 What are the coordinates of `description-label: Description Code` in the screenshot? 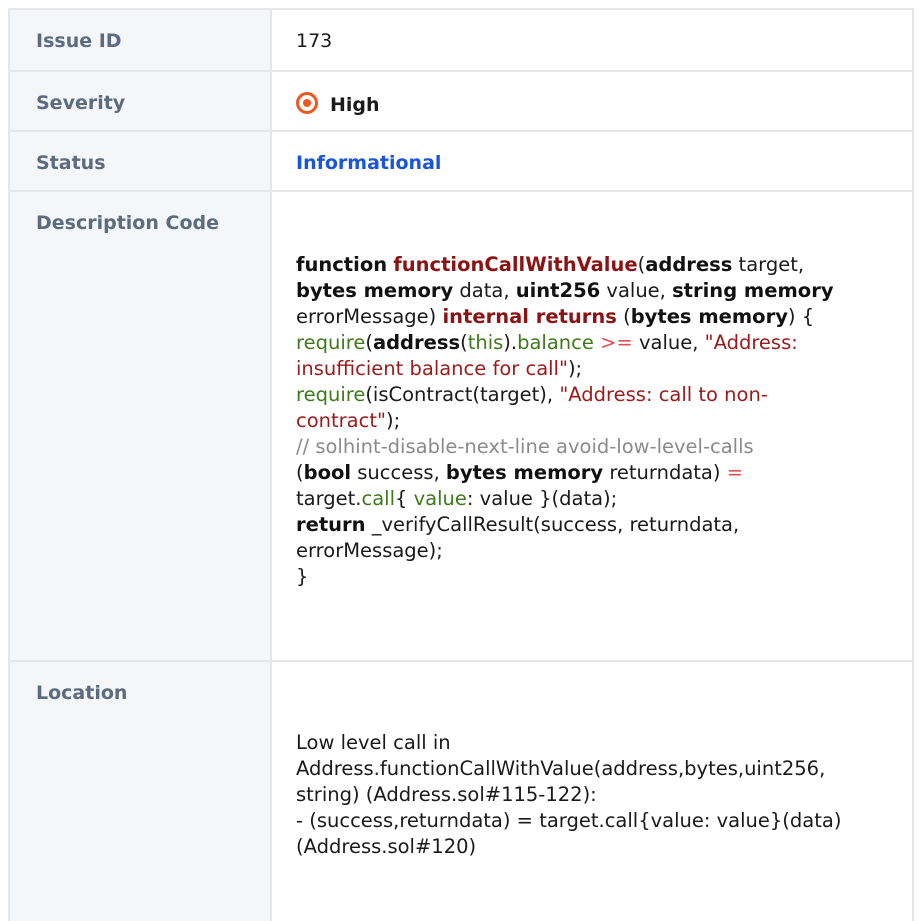 It's located at (140, 426).